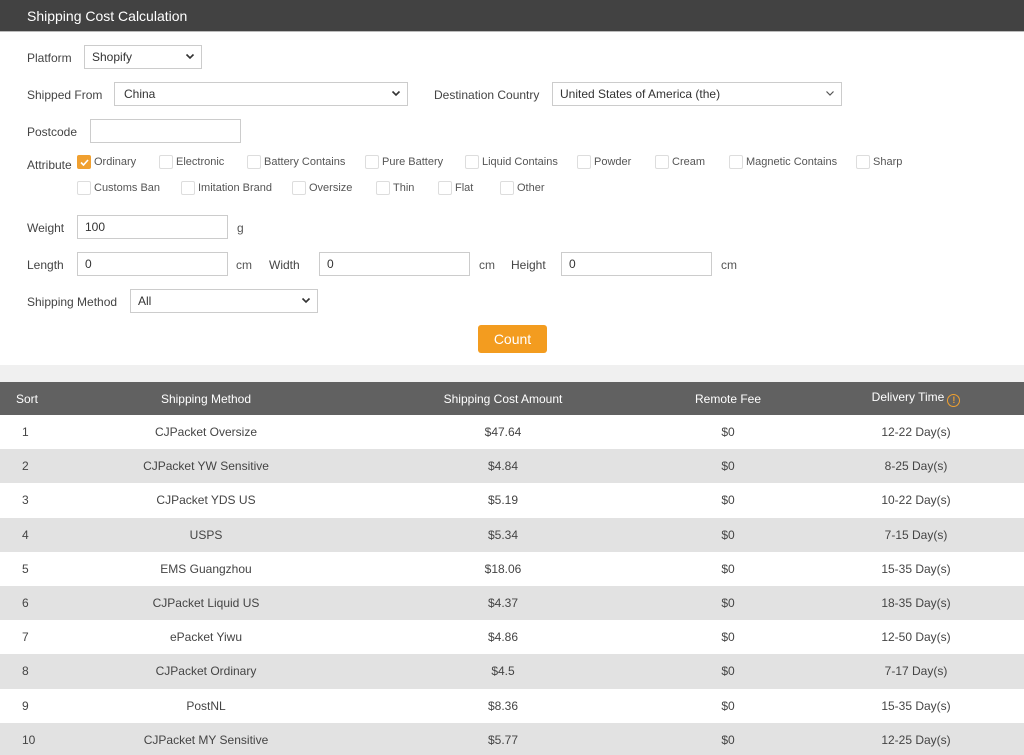 Image resolution: width=1024 pixels, height=755 pixels. What do you see at coordinates (503, 671) in the screenshot?
I see `cell-cost: $4.5` at bounding box center [503, 671].